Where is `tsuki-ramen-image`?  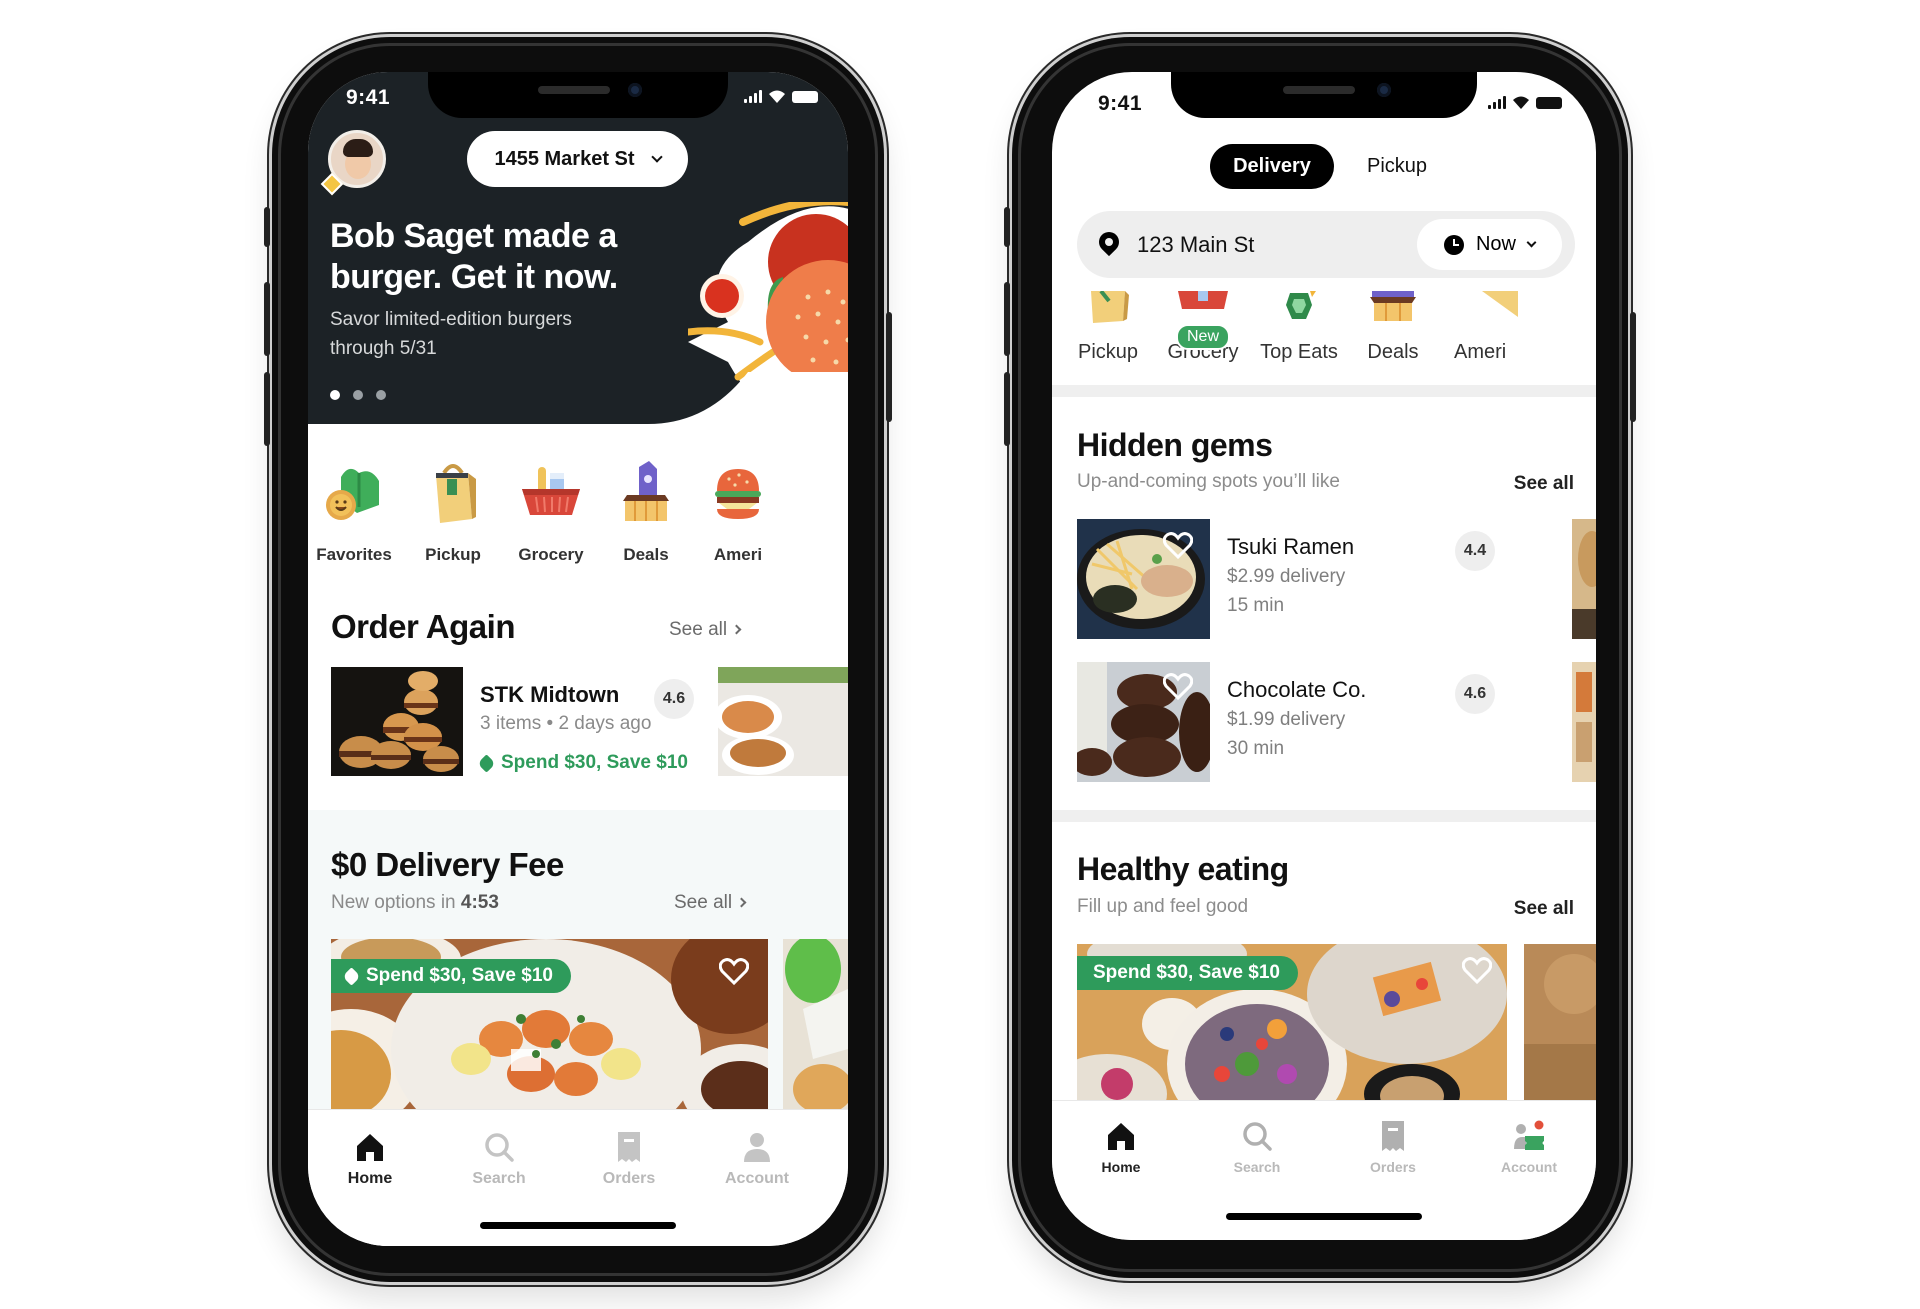 tsuki-ramen-image is located at coordinates (1143, 579).